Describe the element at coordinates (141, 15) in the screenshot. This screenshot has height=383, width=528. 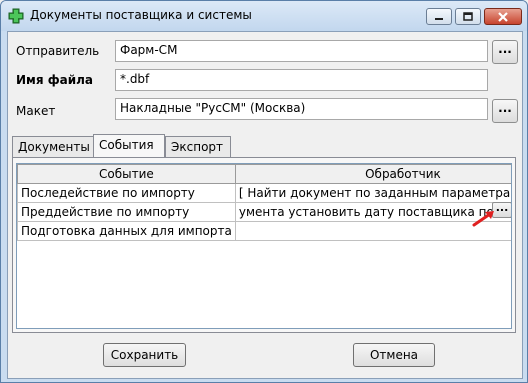
I see `window-title: Документы поставщика и системы` at that location.